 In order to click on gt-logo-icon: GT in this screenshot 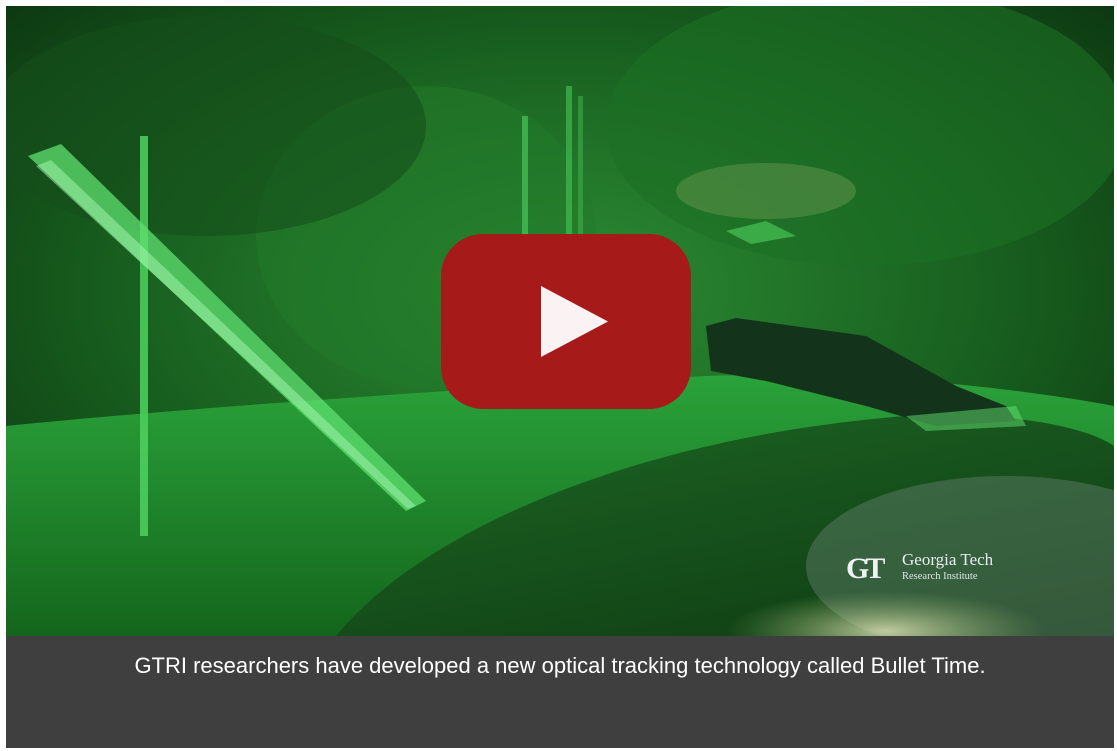, I will do `click(865, 568)`.